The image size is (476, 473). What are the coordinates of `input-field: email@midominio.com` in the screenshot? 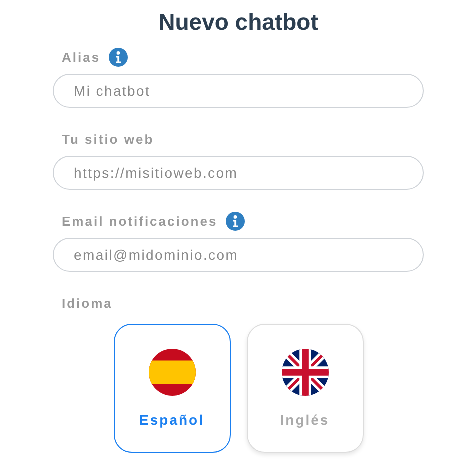 It's located at (238, 255).